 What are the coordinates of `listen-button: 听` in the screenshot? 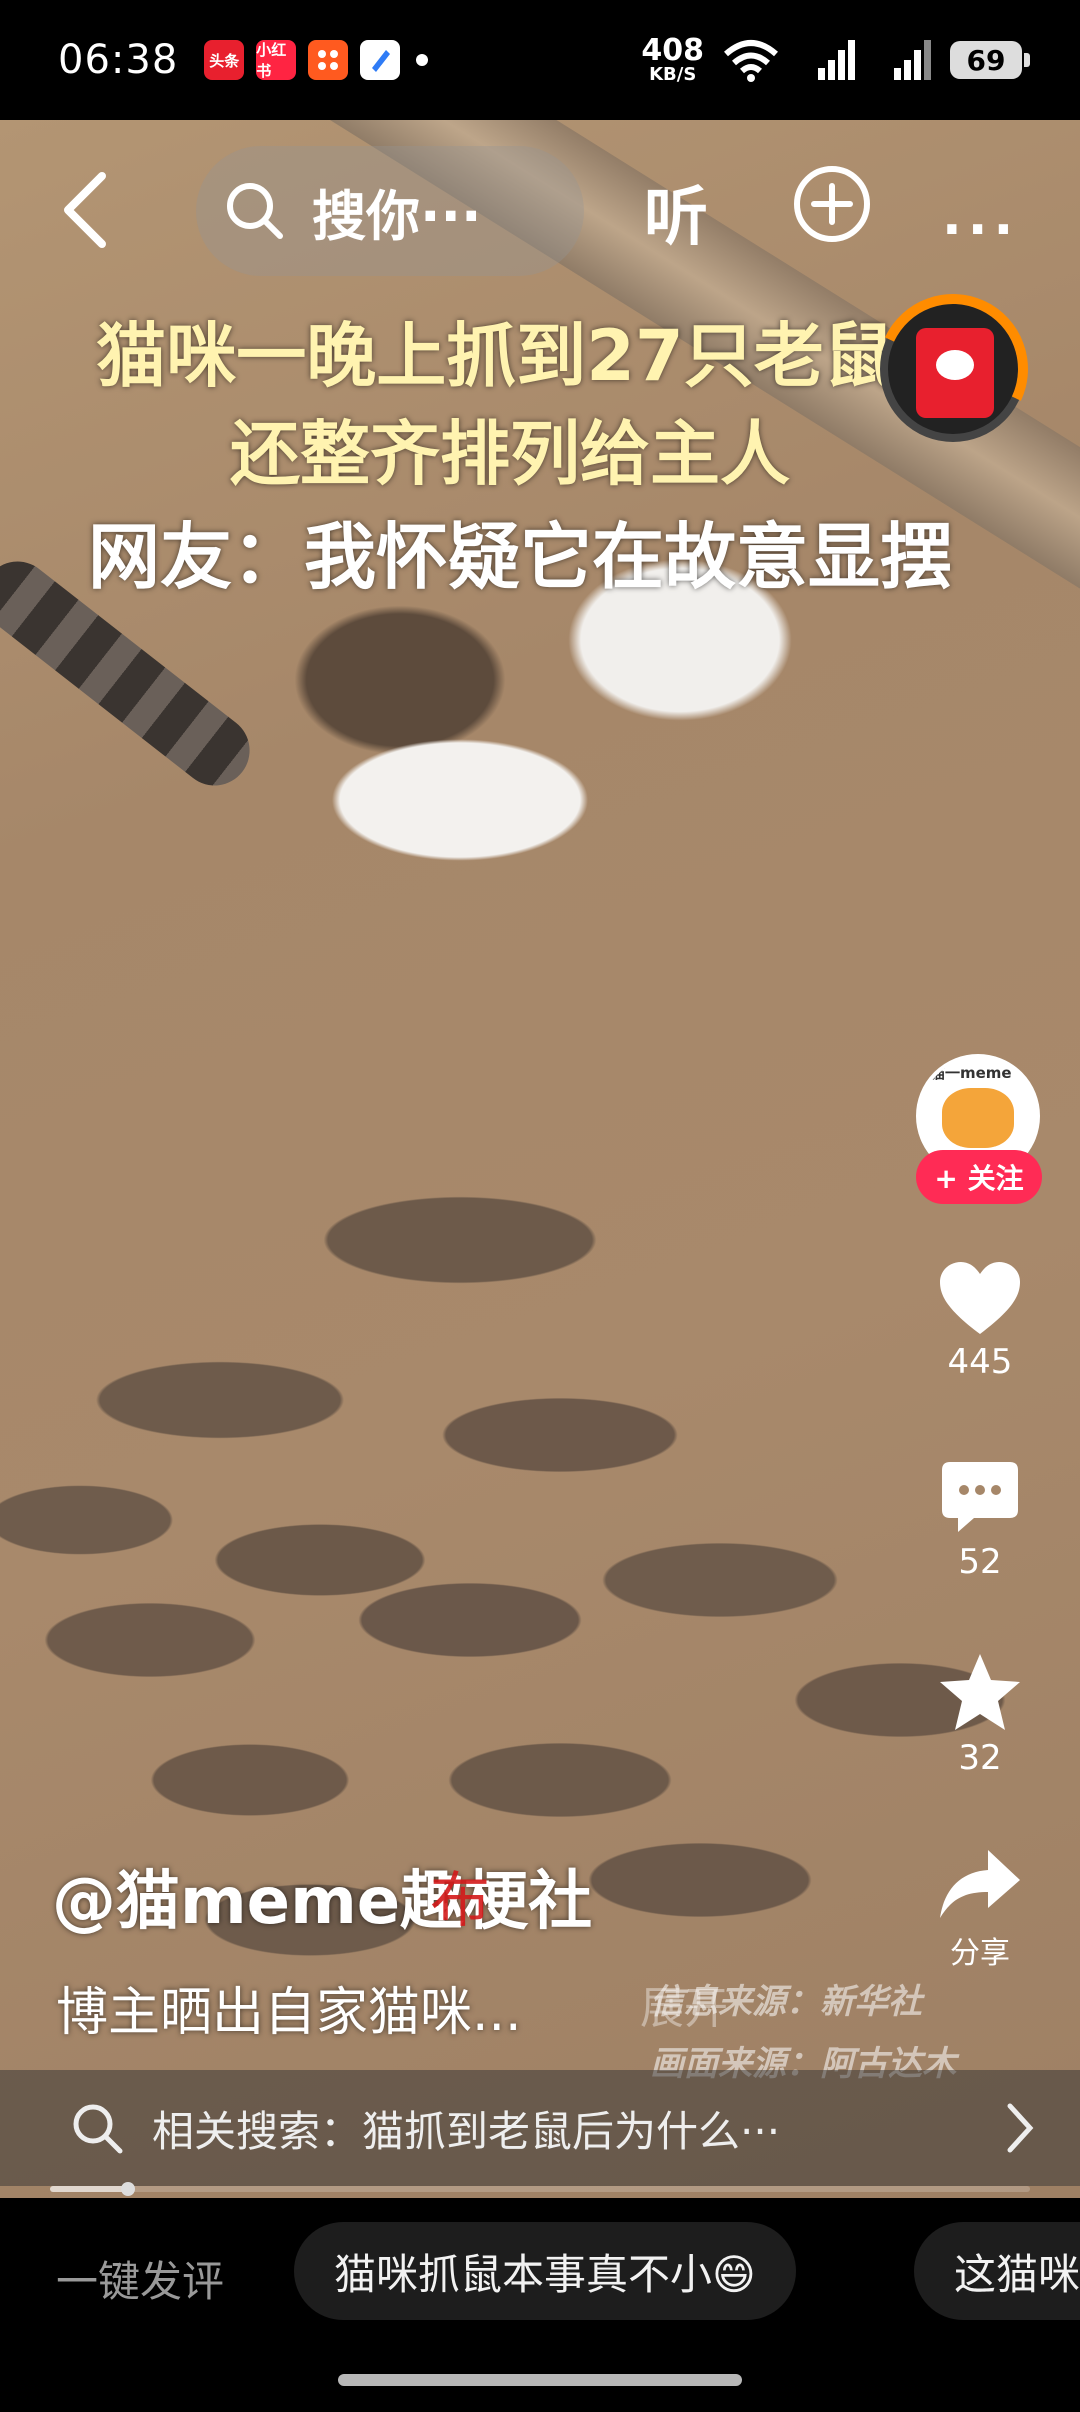 It's located at (676, 212).